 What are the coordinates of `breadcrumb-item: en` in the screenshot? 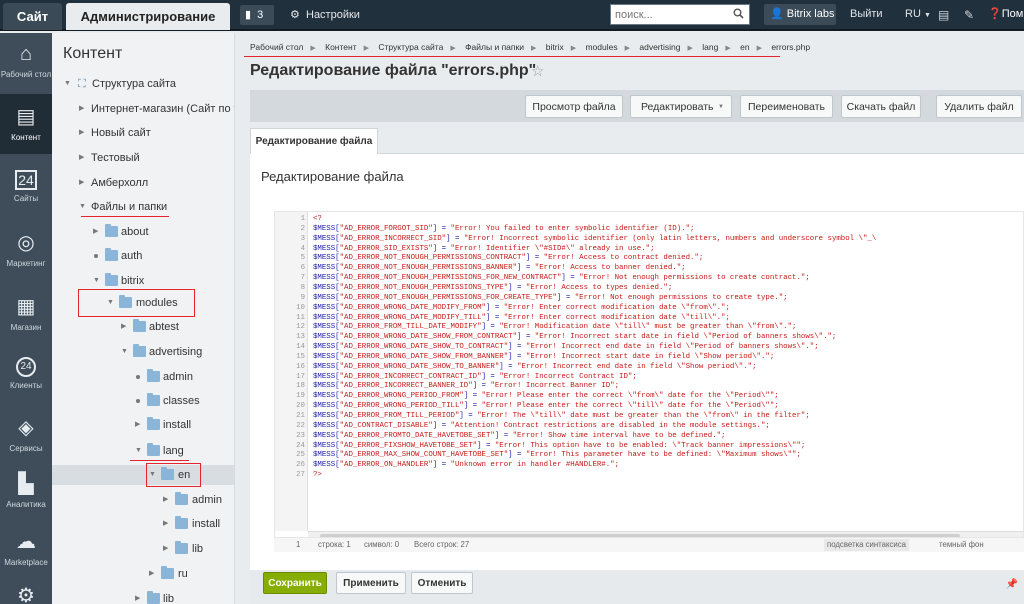 It's located at (744, 47).